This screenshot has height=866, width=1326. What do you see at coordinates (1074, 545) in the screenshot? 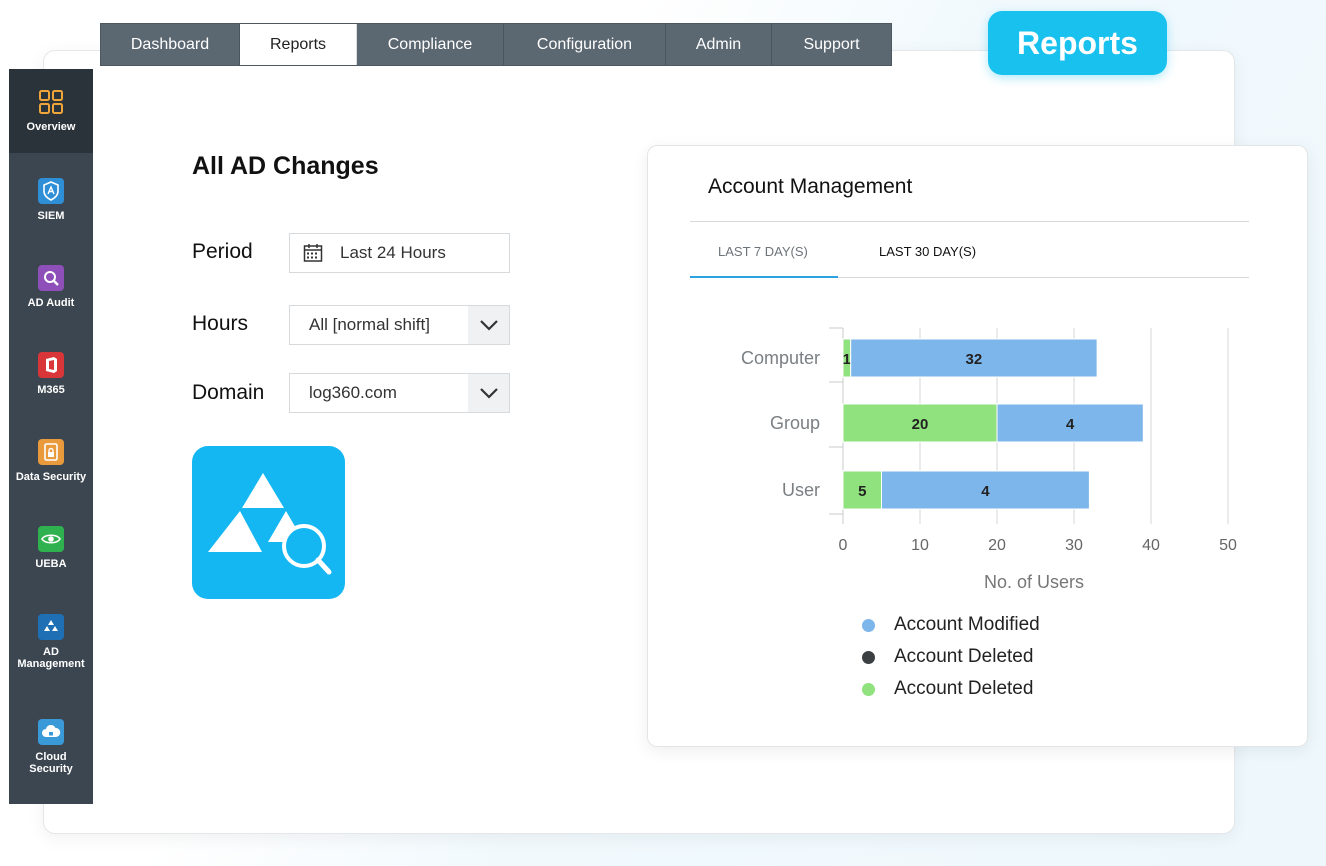
I see `x-tick-label: 30` at bounding box center [1074, 545].